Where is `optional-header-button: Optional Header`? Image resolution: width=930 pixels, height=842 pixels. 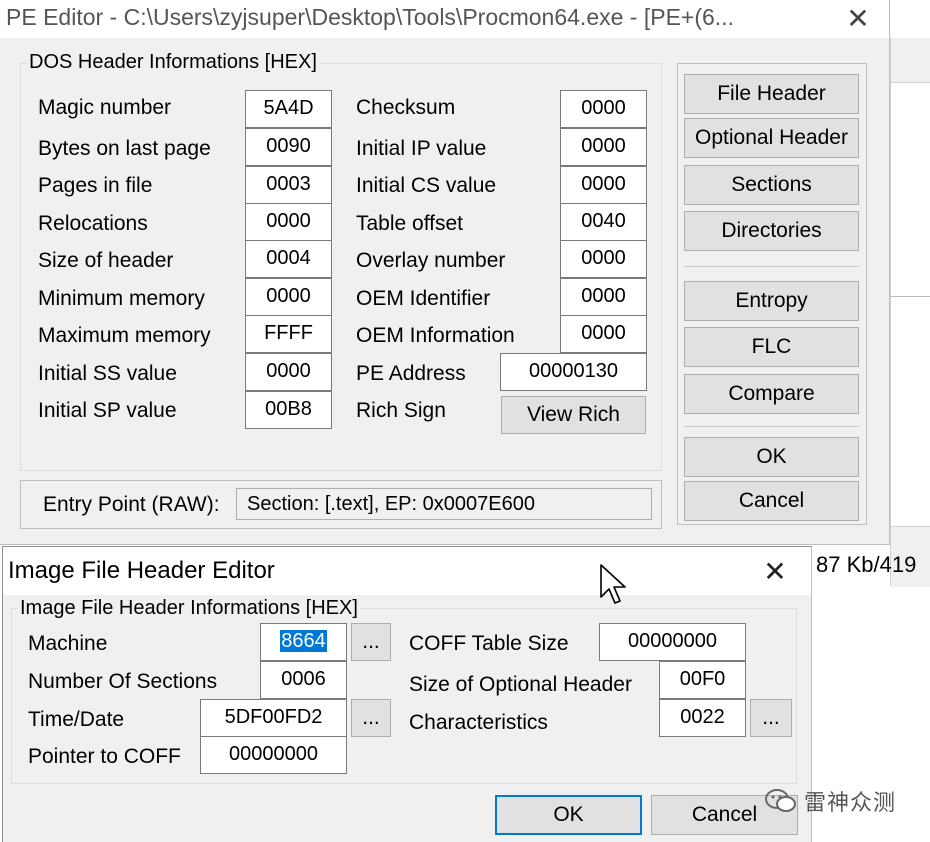
optional-header-button: Optional Header is located at coordinates (771, 138).